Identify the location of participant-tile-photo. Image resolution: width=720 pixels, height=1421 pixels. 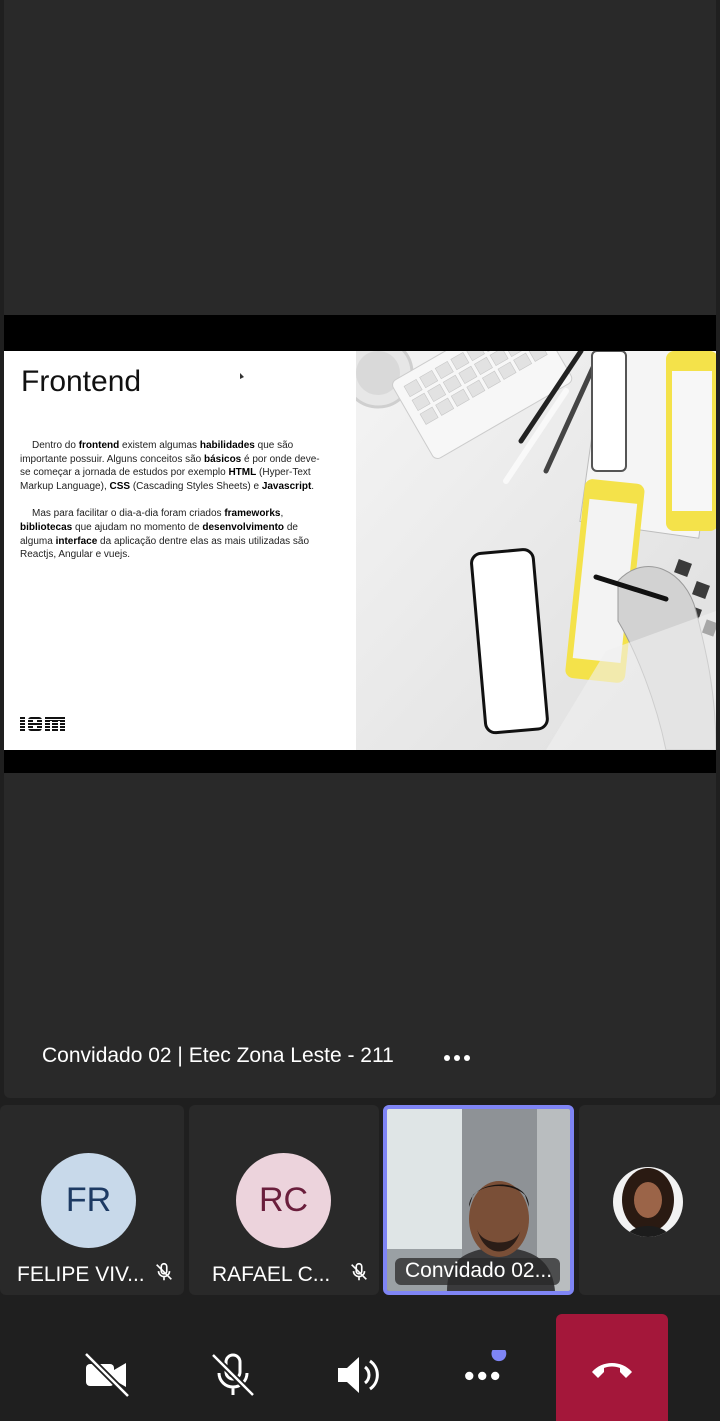
(649, 1200).